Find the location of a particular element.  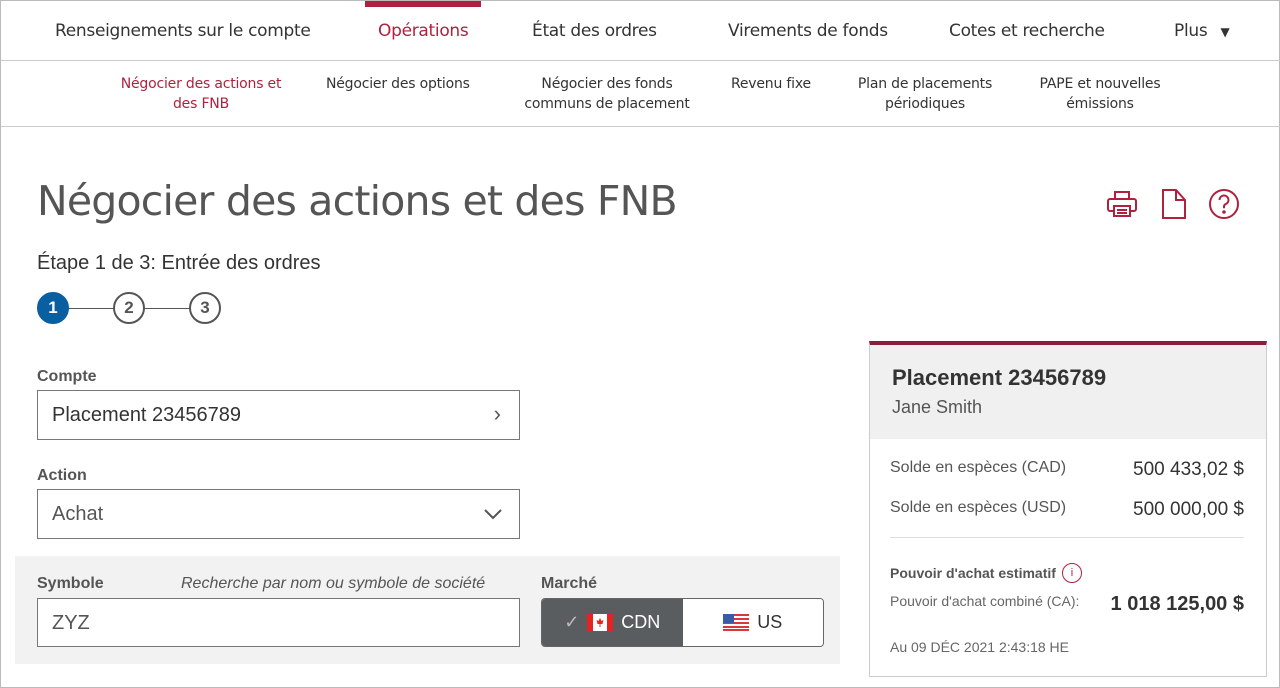

usd-balance-row: Solde en espèces (USD) 500 000,00 $ is located at coordinates (1067, 510).